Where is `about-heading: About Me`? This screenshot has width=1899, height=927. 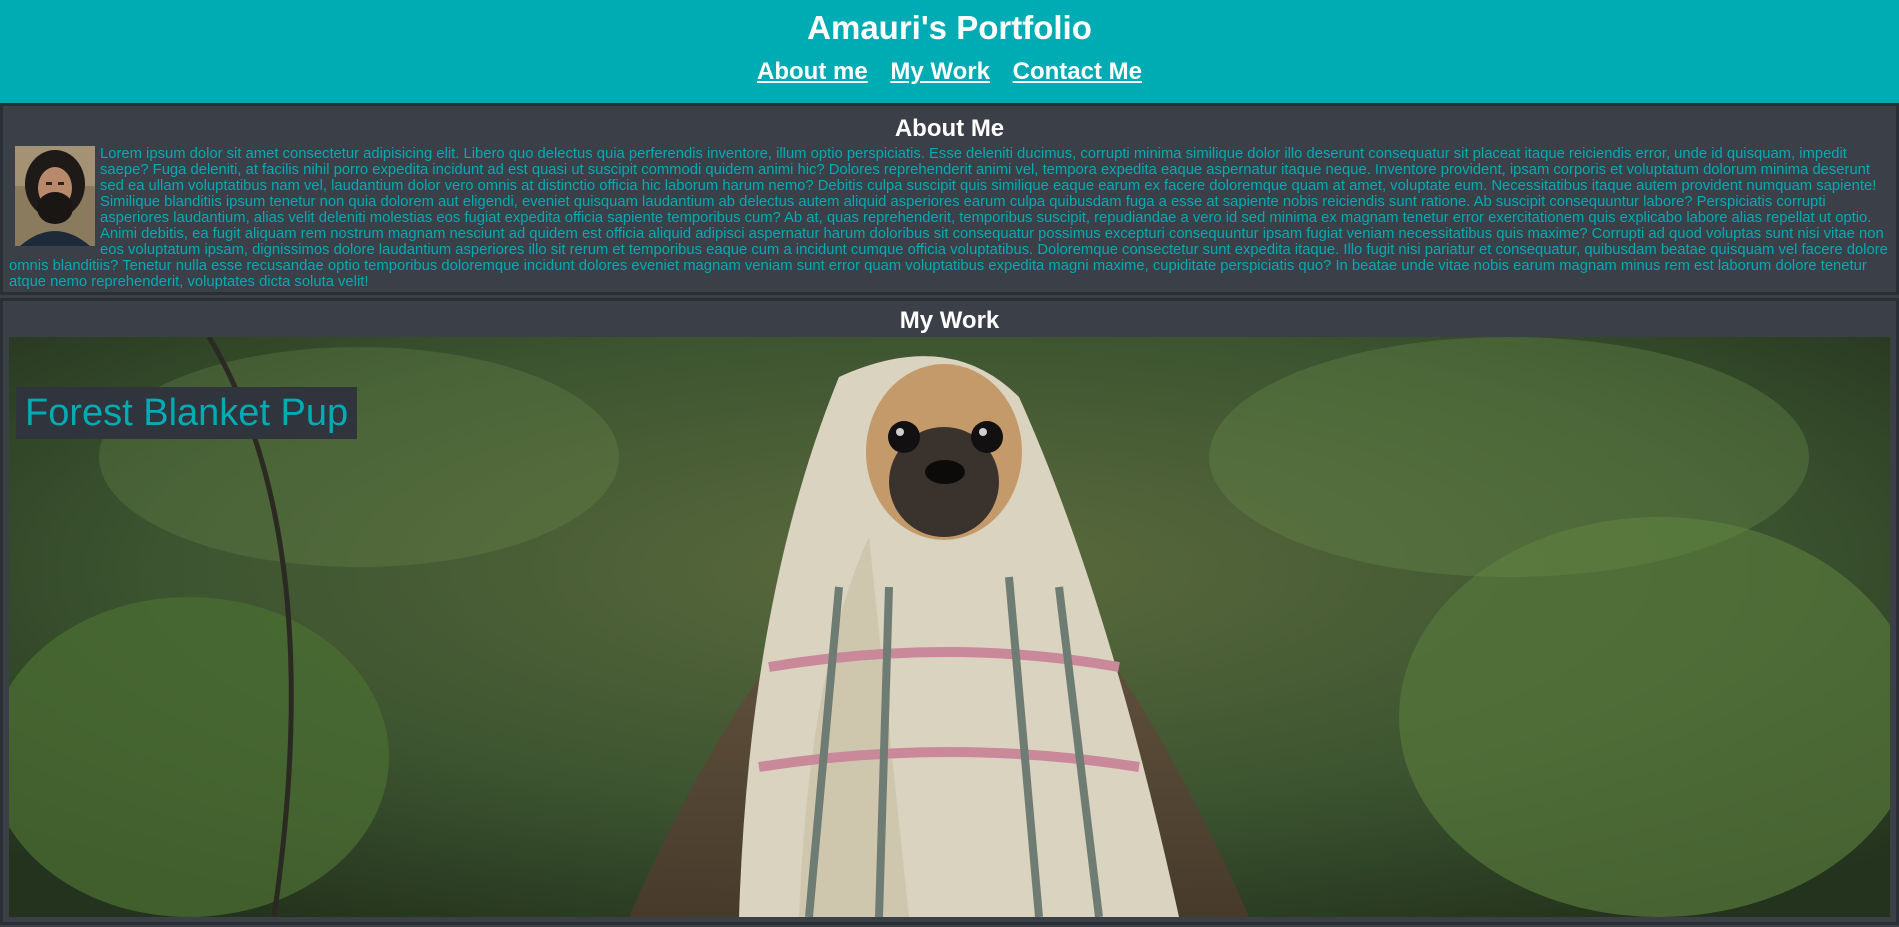 about-heading: About Me is located at coordinates (949, 128).